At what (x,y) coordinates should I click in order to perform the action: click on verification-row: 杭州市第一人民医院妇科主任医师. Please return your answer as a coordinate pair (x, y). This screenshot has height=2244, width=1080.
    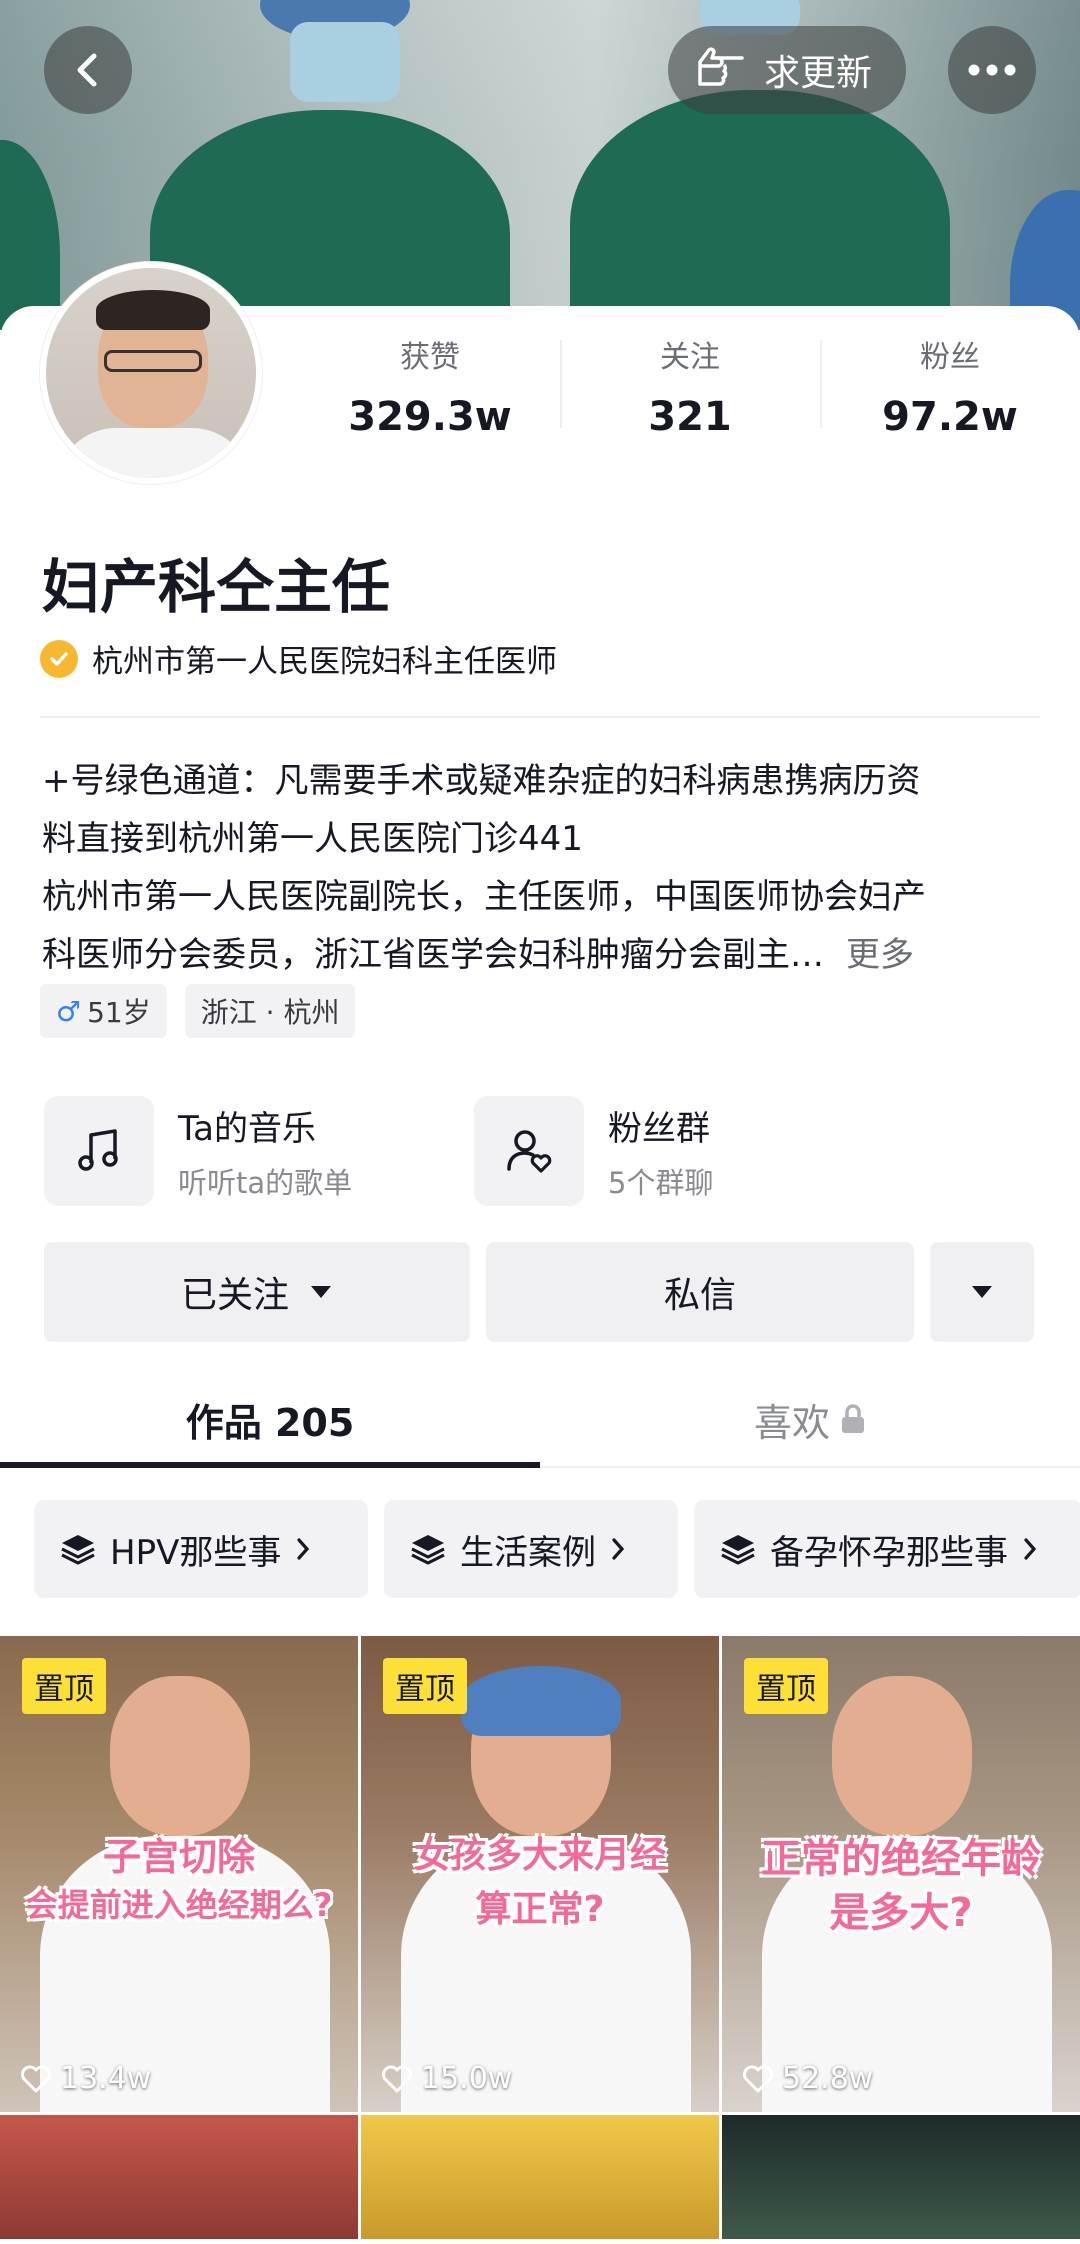
    Looking at the image, I should click on (298, 658).